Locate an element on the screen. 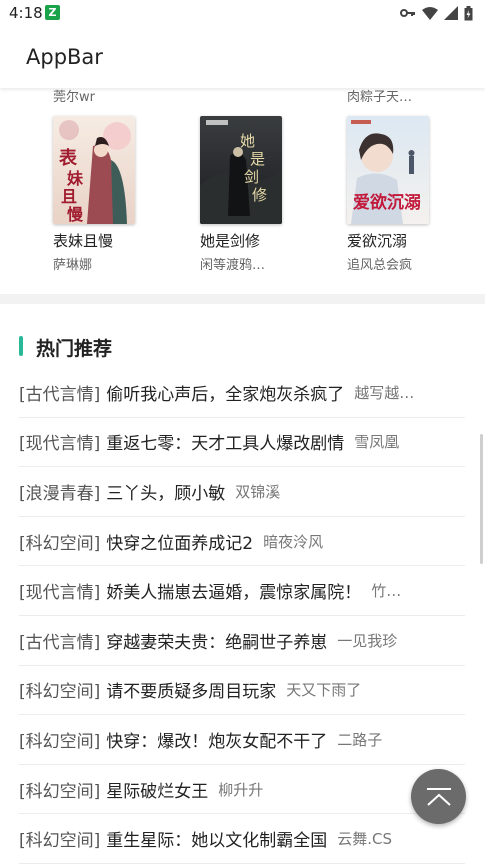  scrollbar-thumb is located at coordinates (481, 499).